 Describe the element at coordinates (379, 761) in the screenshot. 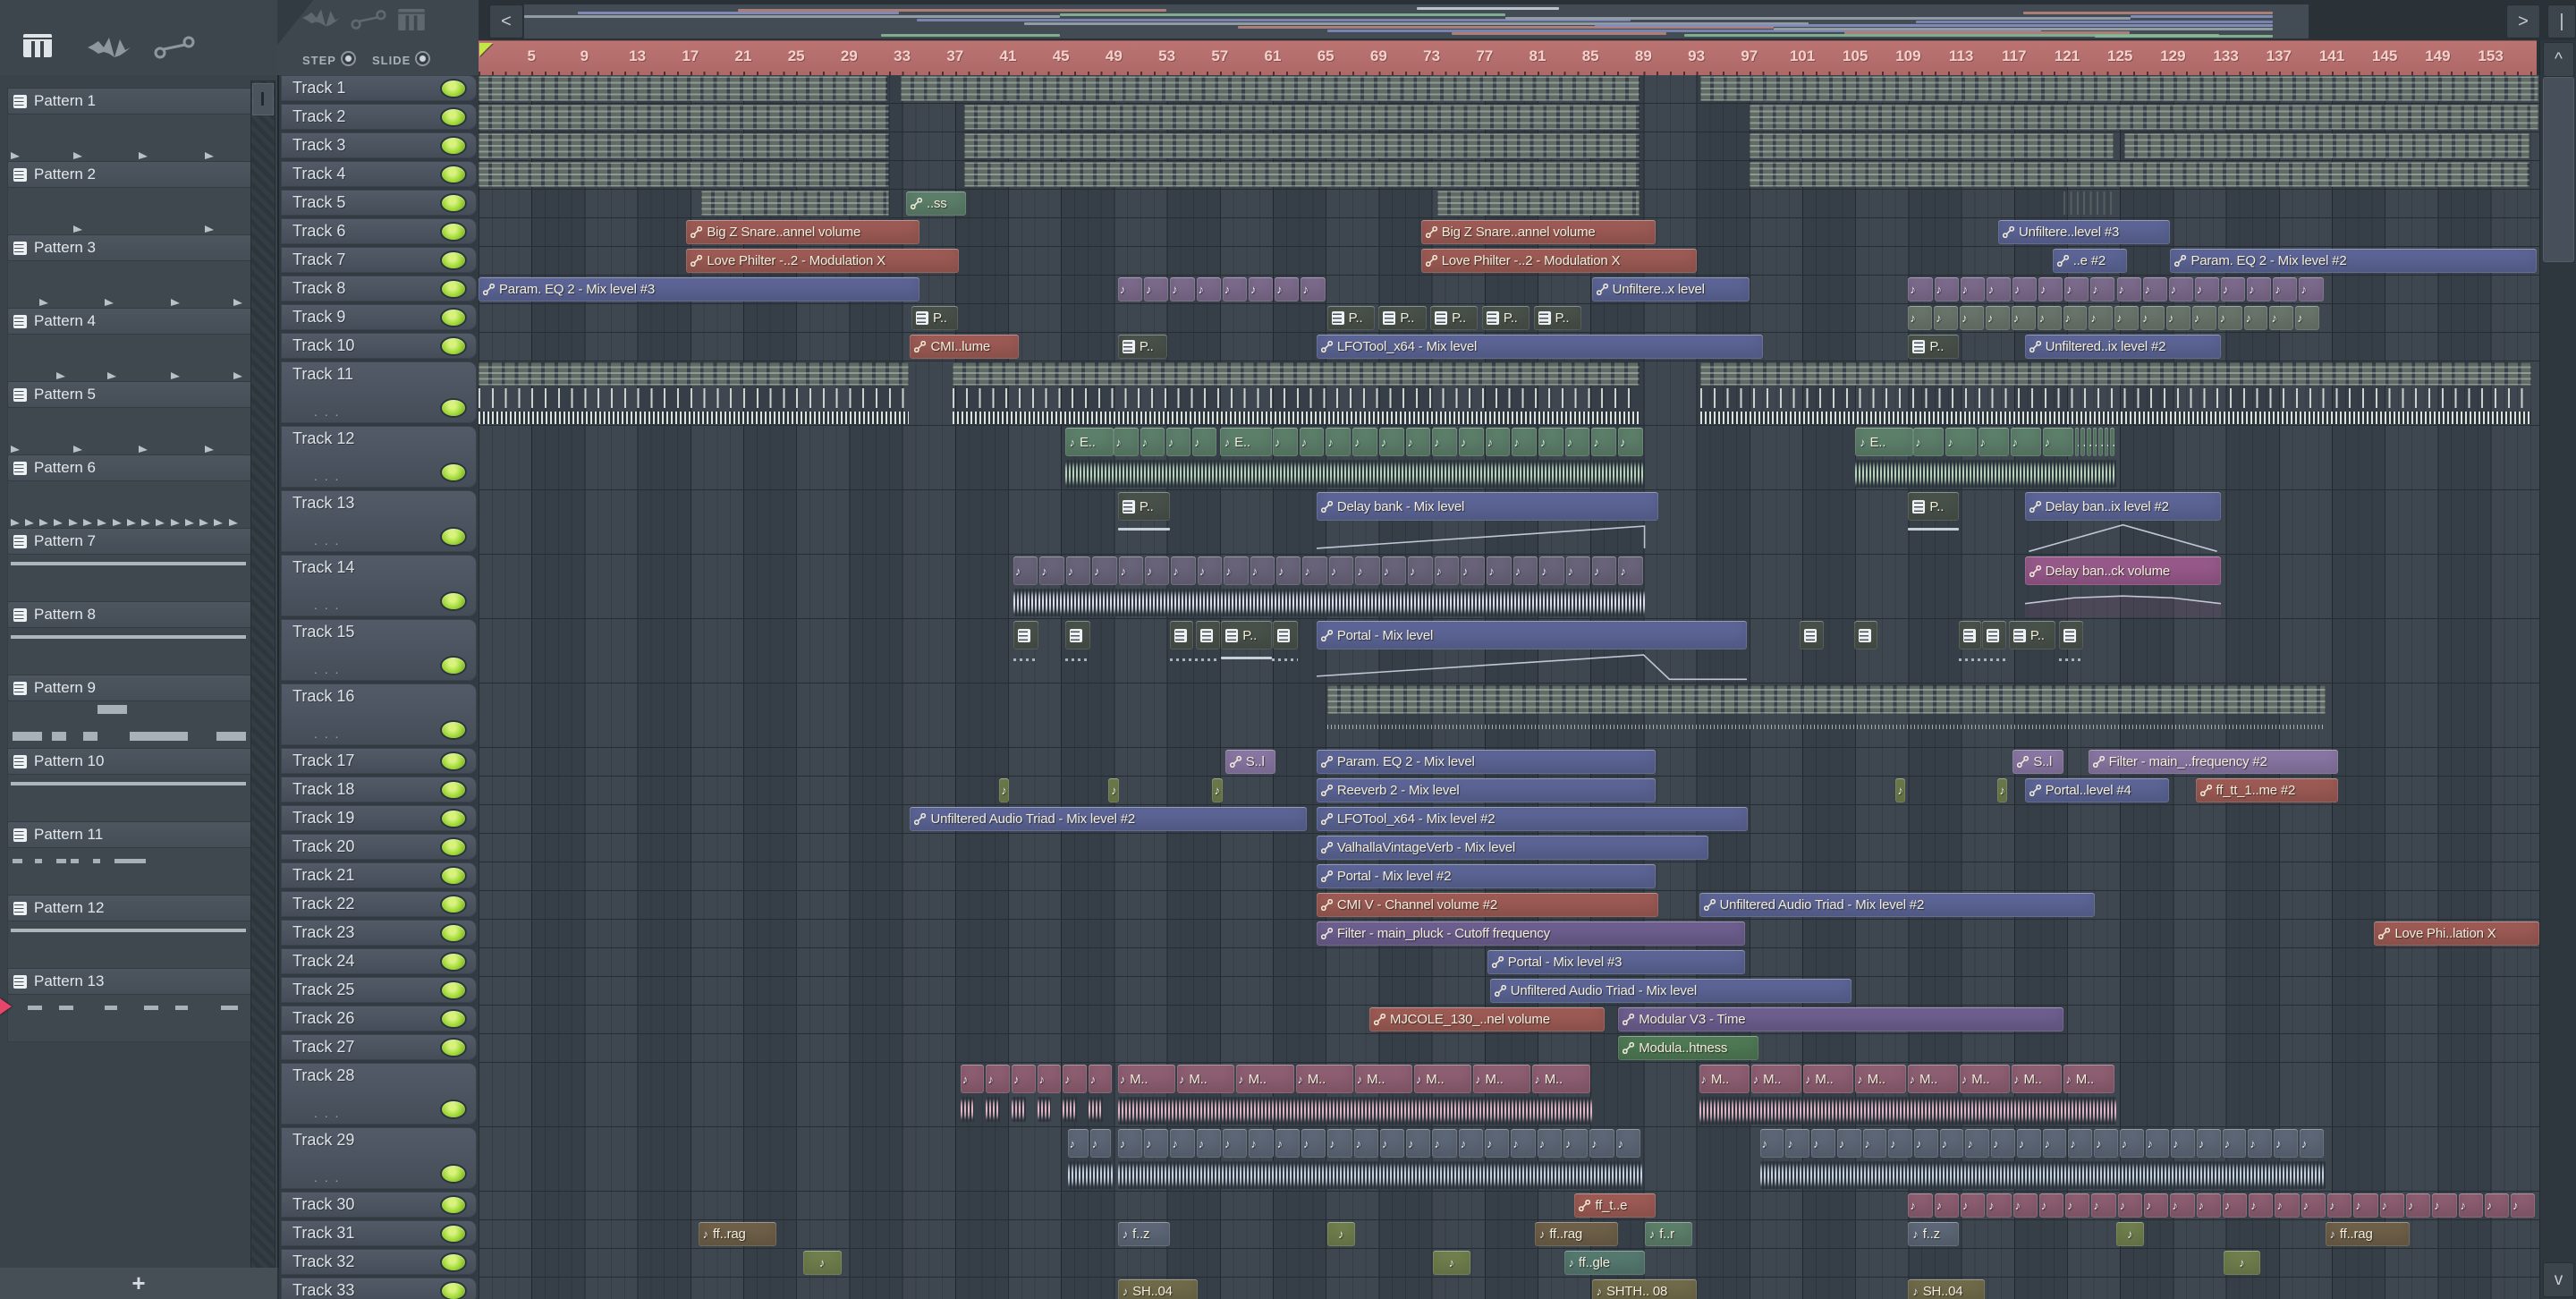

I see `track-header: Track 17` at that location.